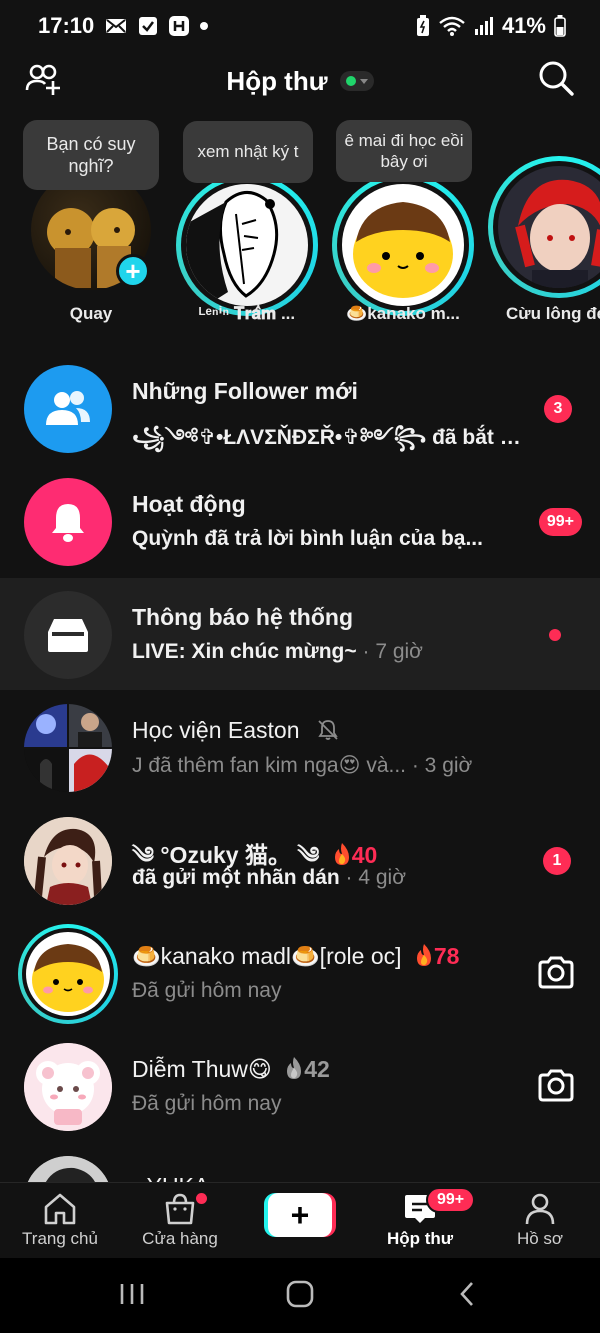  What do you see at coordinates (244, 651) in the screenshot?
I see `row-subtitle-text: LIVE: Xin chúc mừng~` at bounding box center [244, 651].